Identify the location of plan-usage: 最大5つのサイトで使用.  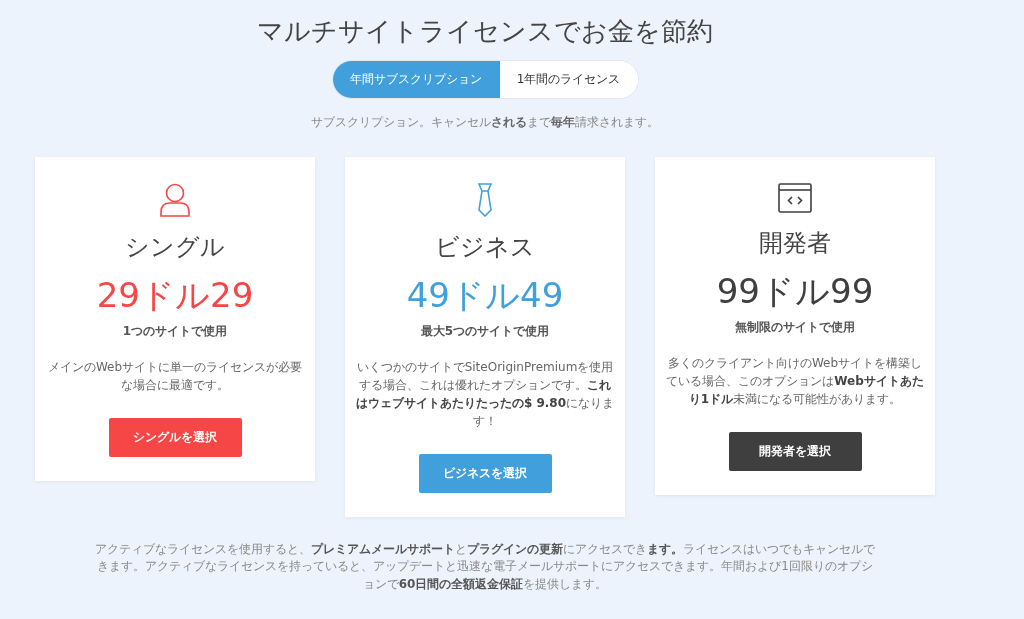
(485, 331).